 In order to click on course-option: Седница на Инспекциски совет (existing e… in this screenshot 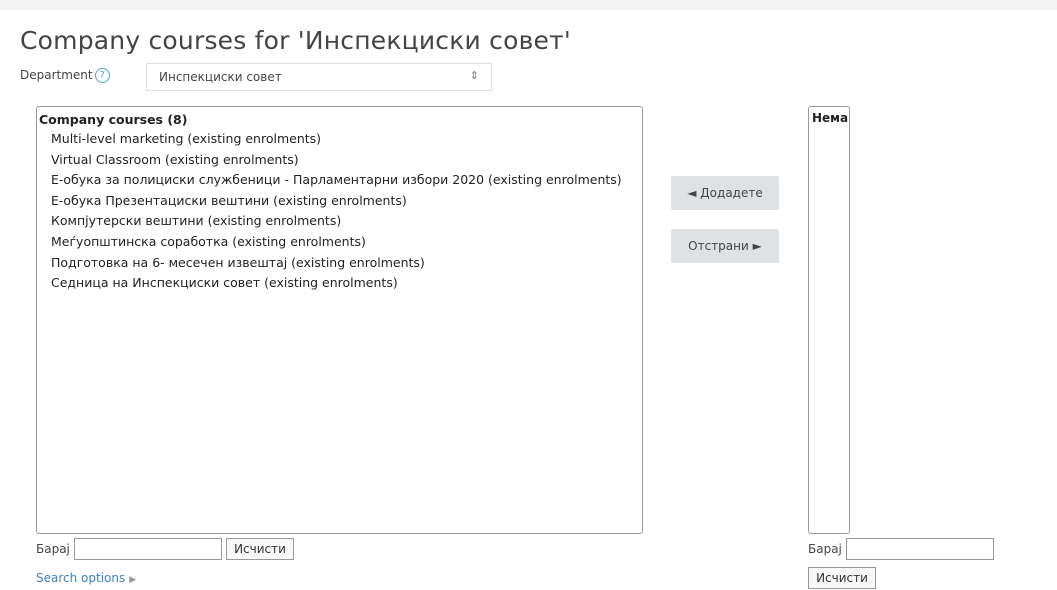, I will do `click(339, 283)`.